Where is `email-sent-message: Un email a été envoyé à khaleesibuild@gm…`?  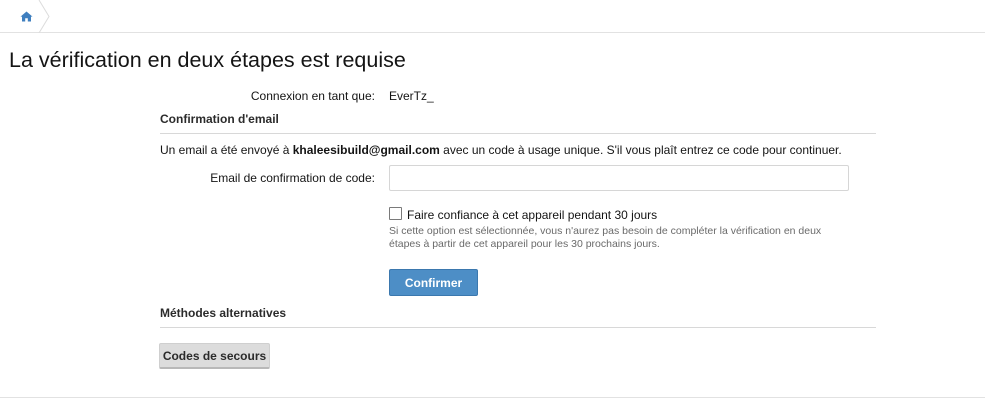
email-sent-message: Un email a été envoyé à khaleesibuild@gm… is located at coordinates (501, 150).